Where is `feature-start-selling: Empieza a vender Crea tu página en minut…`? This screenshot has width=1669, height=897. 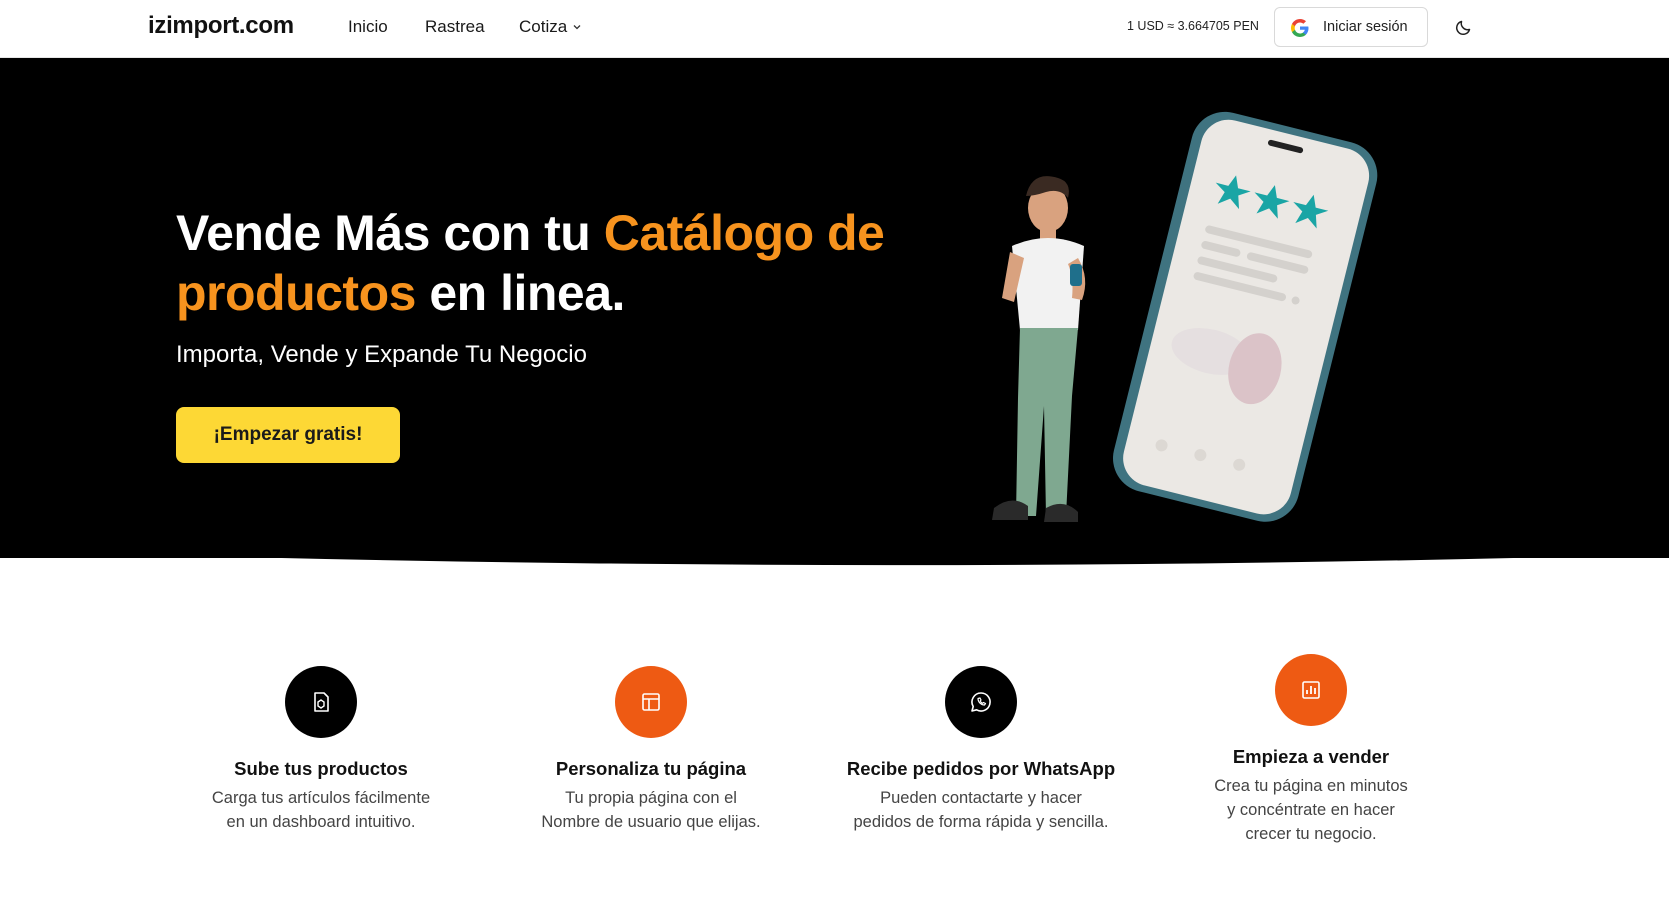
feature-start-selling: Empieza a vender Crea tu página en minut… is located at coordinates (1311, 752).